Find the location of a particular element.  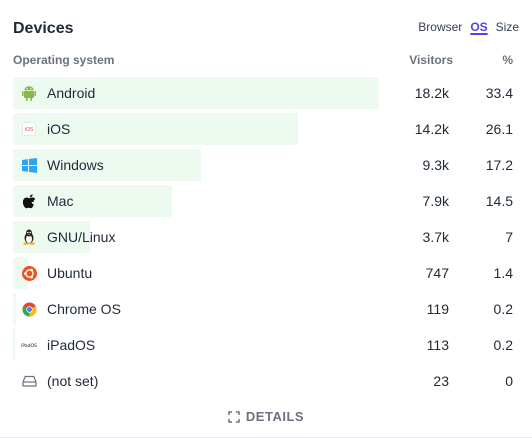

os-name: Windows is located at coordinates (75, 165).